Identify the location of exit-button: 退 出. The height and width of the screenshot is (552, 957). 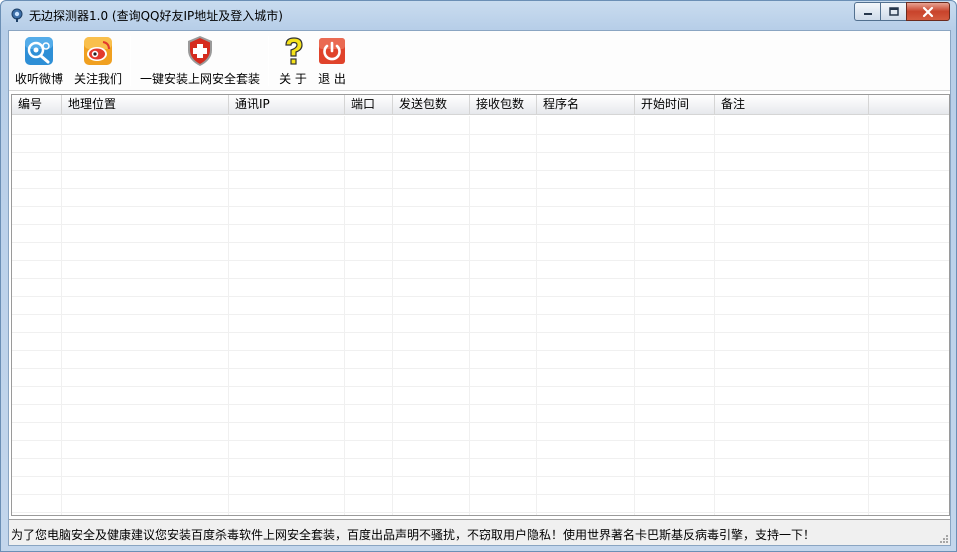
(332, 61).